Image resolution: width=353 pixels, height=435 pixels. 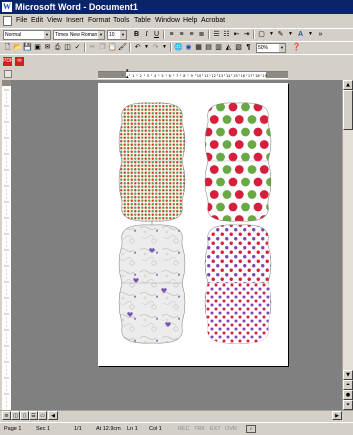 What do you see at coordinates (184, 76) in the screenshot?
I see `ruler-number: 8` at bounding box center [184, 76].